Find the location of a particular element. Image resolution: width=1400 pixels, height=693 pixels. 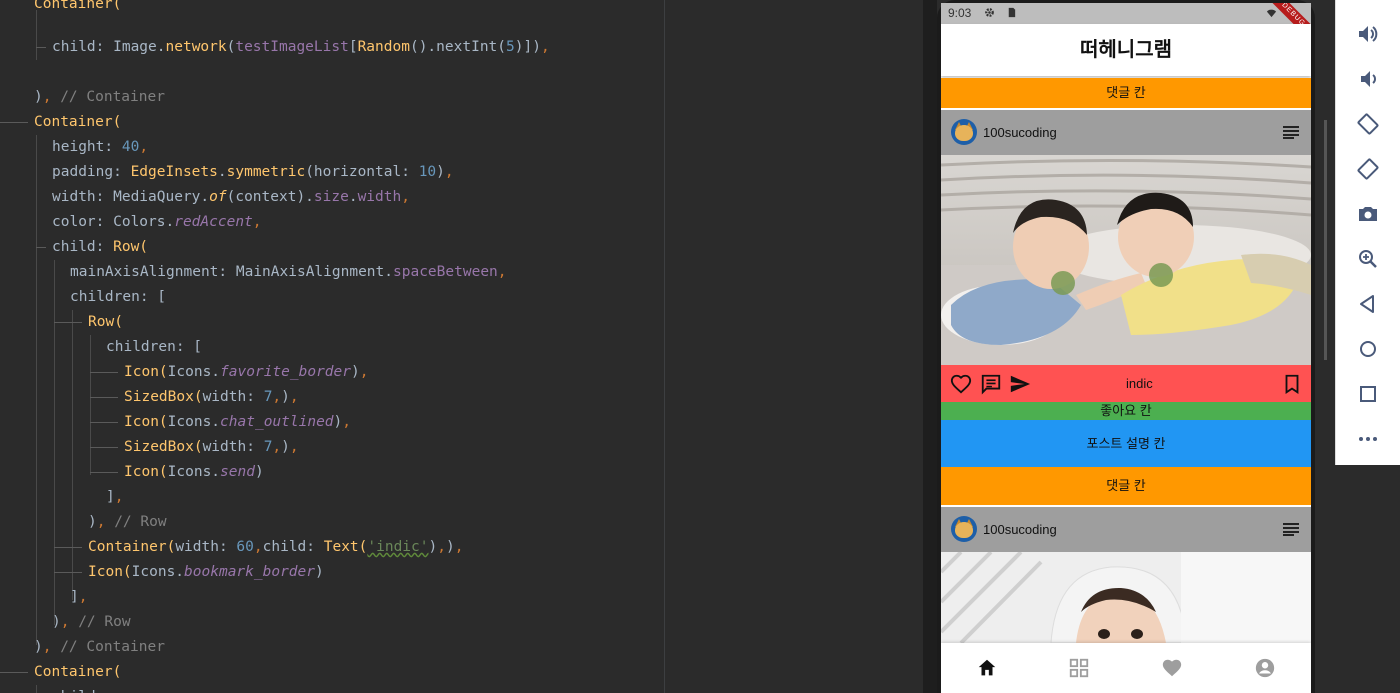

grid-icon is located at coordinates (1079, 668).